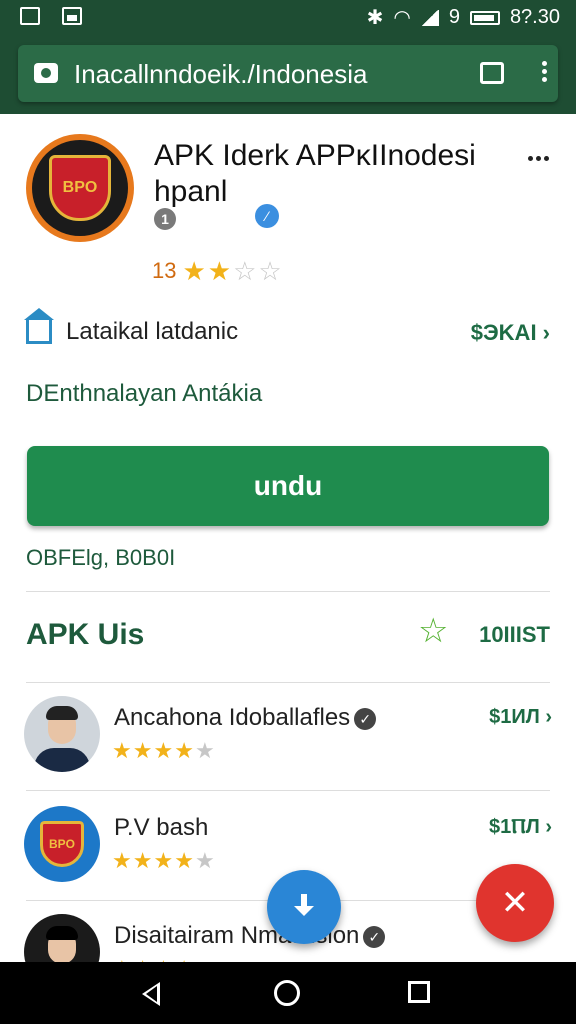  Describe the element at coordinates (520, 717) in the screenshot. I see `list-item-price: $1ИЛ ›` at that location.